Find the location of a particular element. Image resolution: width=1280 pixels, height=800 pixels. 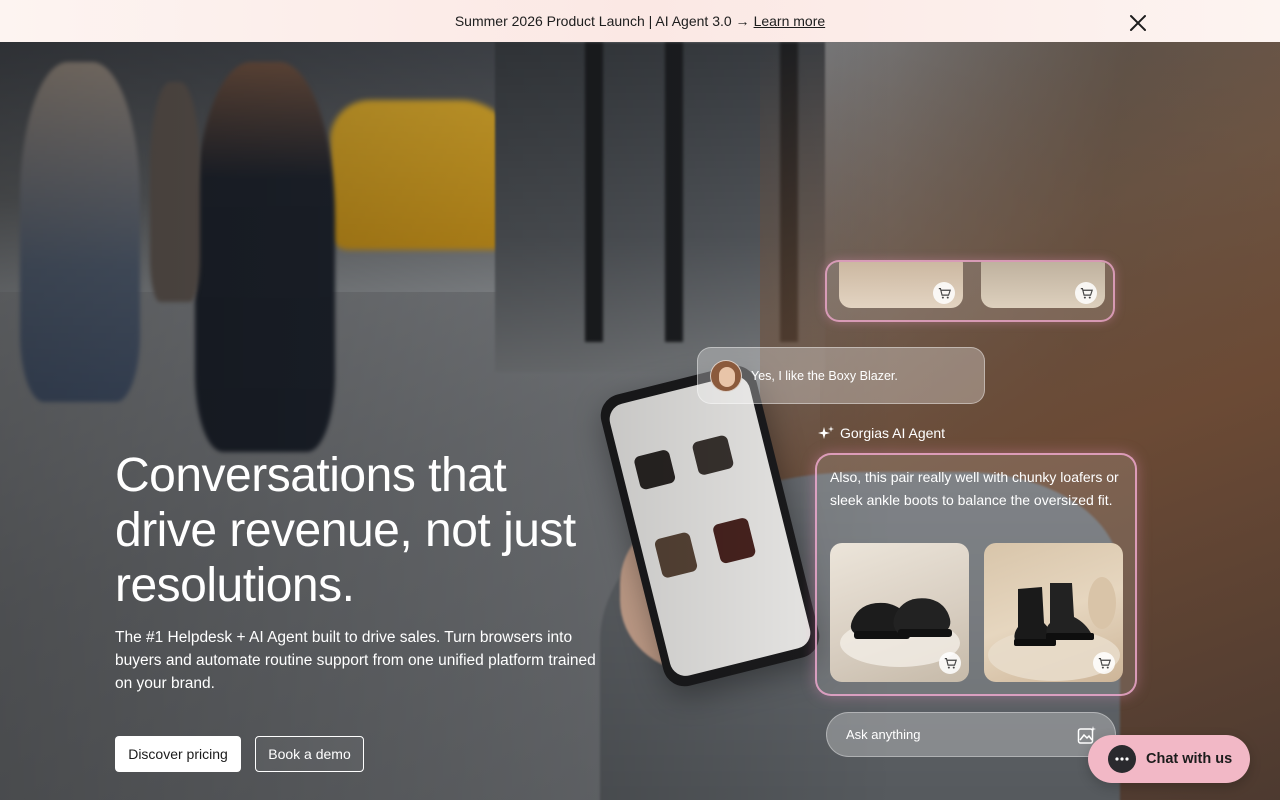

product-card-loafer is located at coordinates (899, 612).